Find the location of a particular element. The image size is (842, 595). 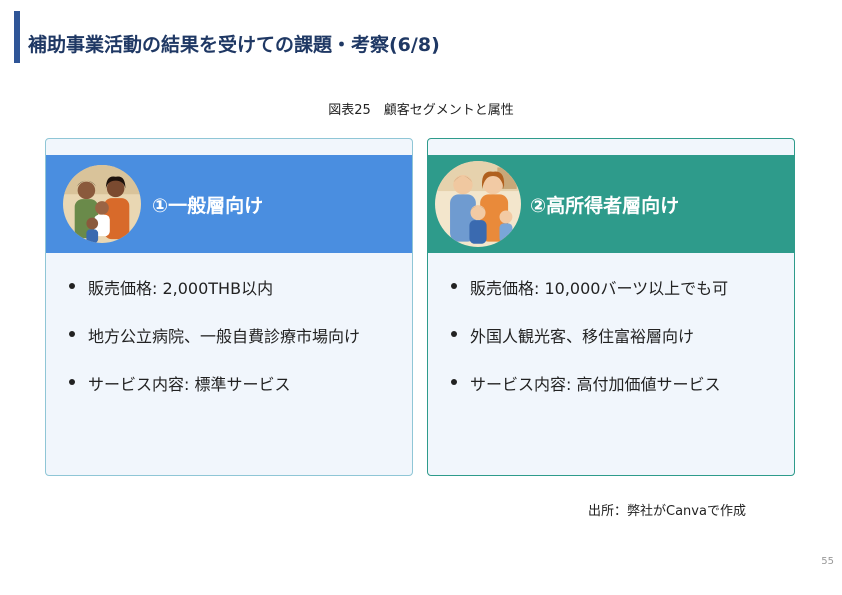

card-header: ①一般層向け is located at coordinates (229, 204).